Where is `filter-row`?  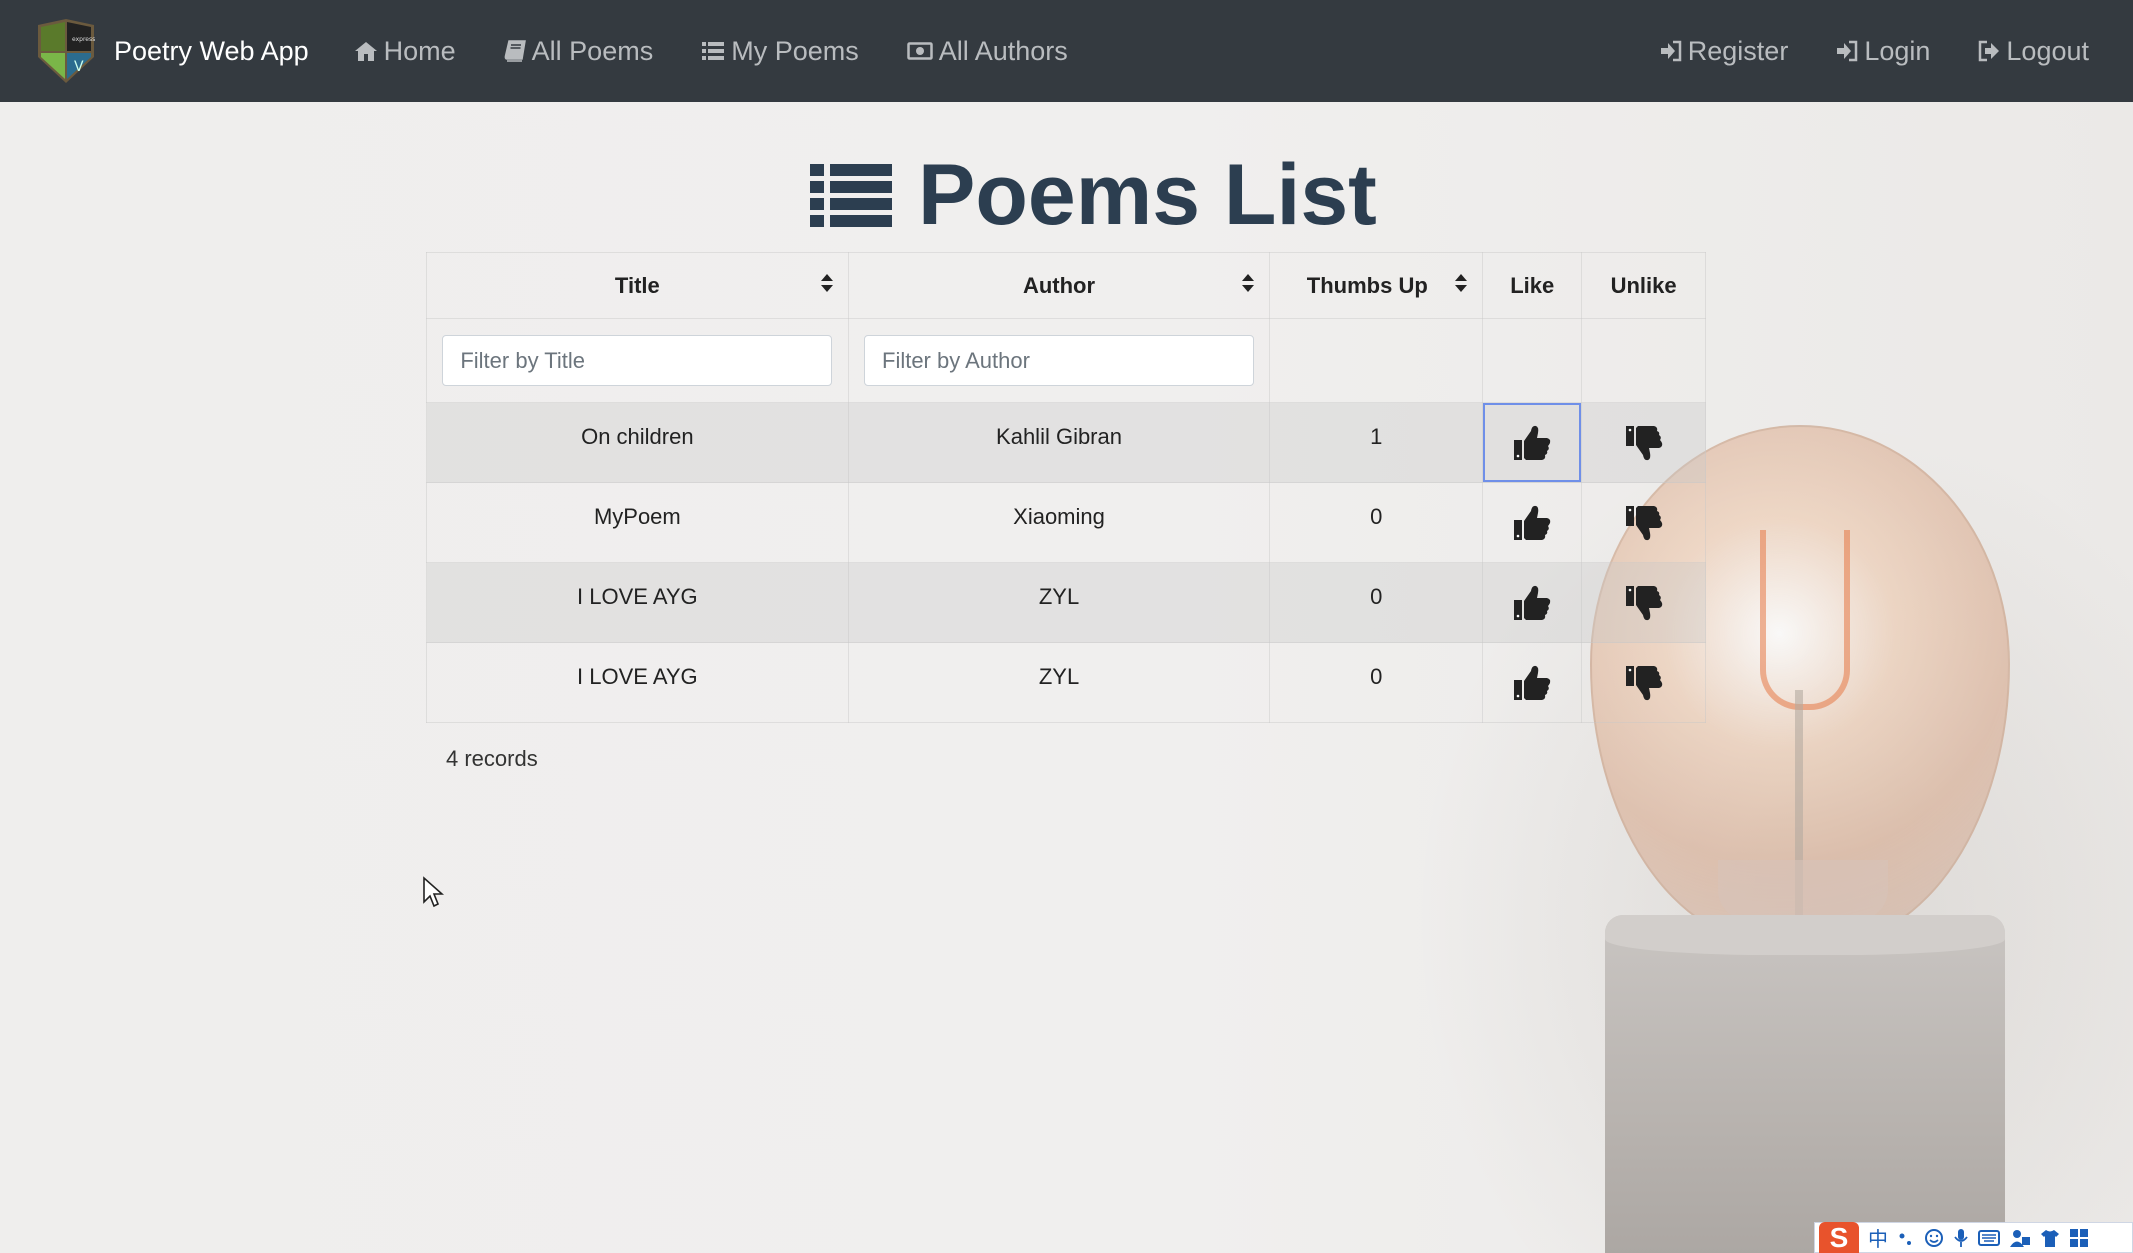
filter-row is located at coordinates (1066, 360).